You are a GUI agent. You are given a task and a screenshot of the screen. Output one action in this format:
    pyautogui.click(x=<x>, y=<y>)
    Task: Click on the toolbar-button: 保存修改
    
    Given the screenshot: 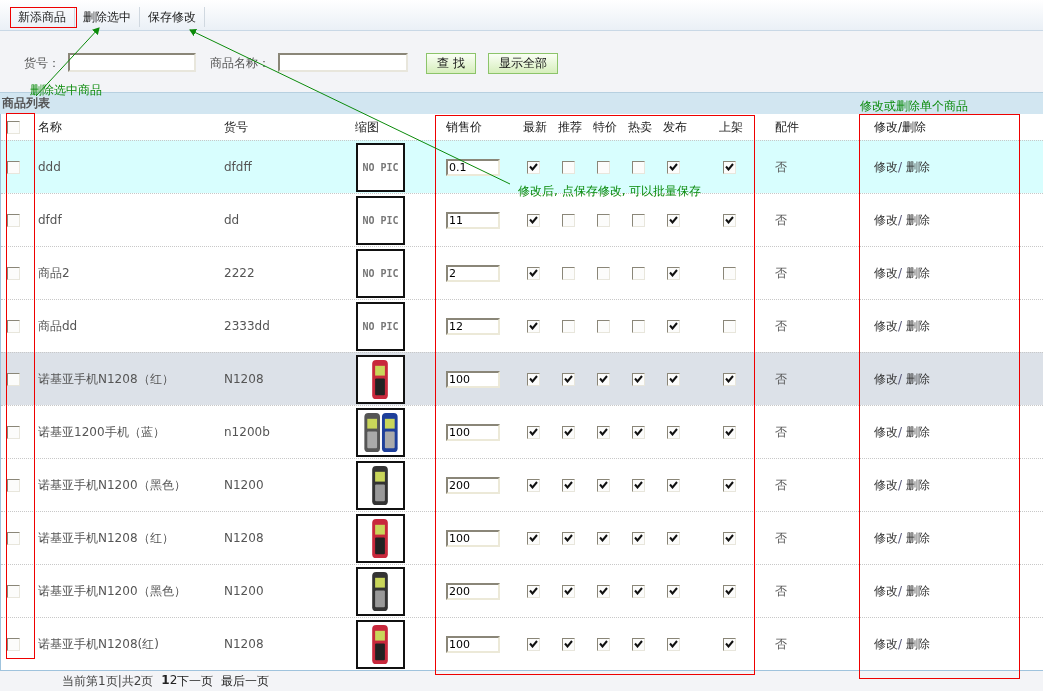 What is the action you would take?
    pyautogui.click(x=172, y=17)
    